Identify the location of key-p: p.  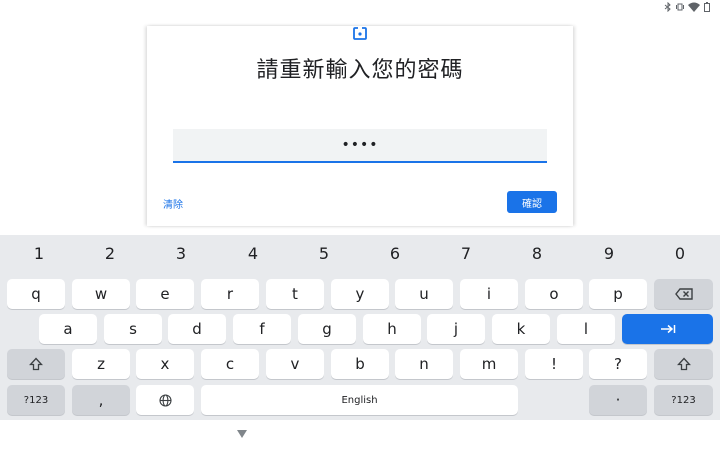
(618, 294).